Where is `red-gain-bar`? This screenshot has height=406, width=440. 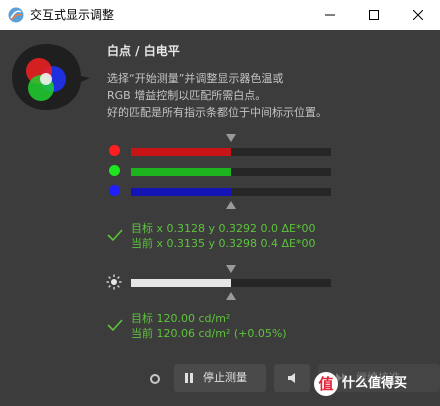
red-gain-bar is located at coordinates (231, 152).